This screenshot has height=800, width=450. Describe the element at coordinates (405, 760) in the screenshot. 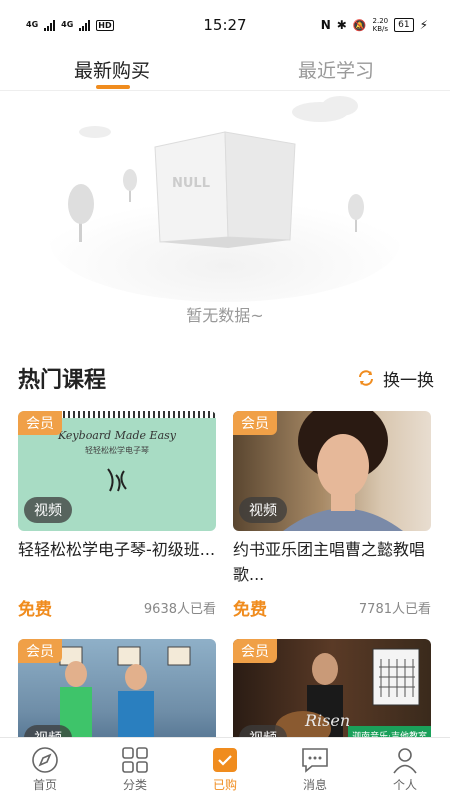

I see `person-icon` at that location.